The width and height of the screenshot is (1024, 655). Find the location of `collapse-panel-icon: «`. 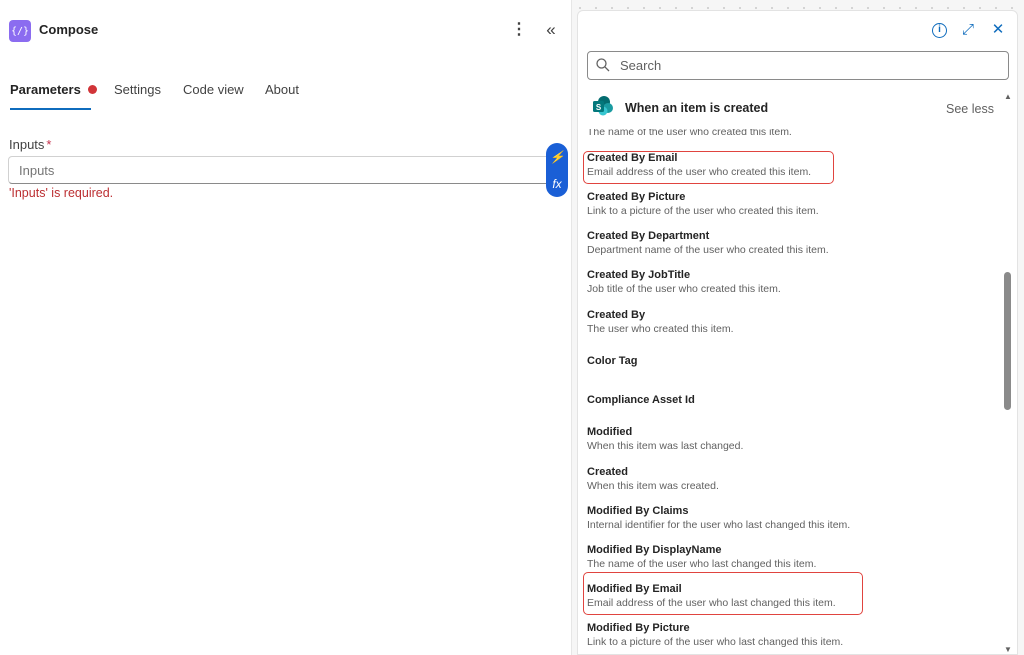

collapse-panel-icon: « is located at coordinates (551, 30).